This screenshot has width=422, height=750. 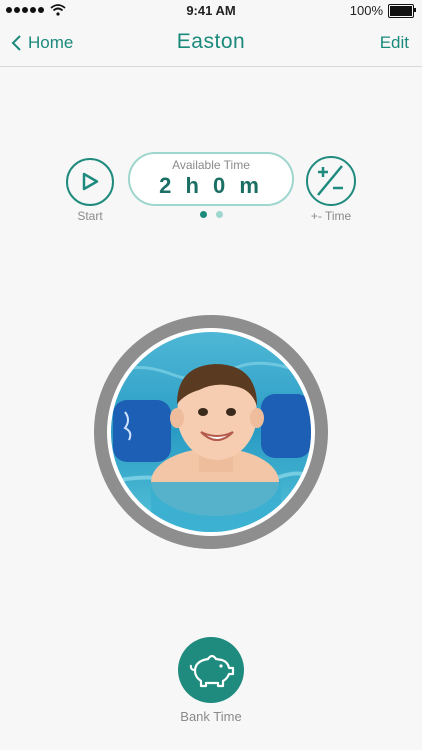 I want to click on edit-button: Edit, so click(x=394, y=43).